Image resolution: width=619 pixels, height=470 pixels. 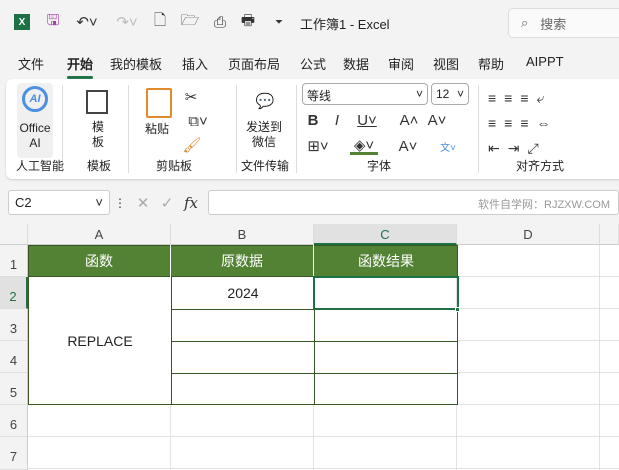 I want to click on search-box: ⌕ 搜索, so click(x=563, y=23).